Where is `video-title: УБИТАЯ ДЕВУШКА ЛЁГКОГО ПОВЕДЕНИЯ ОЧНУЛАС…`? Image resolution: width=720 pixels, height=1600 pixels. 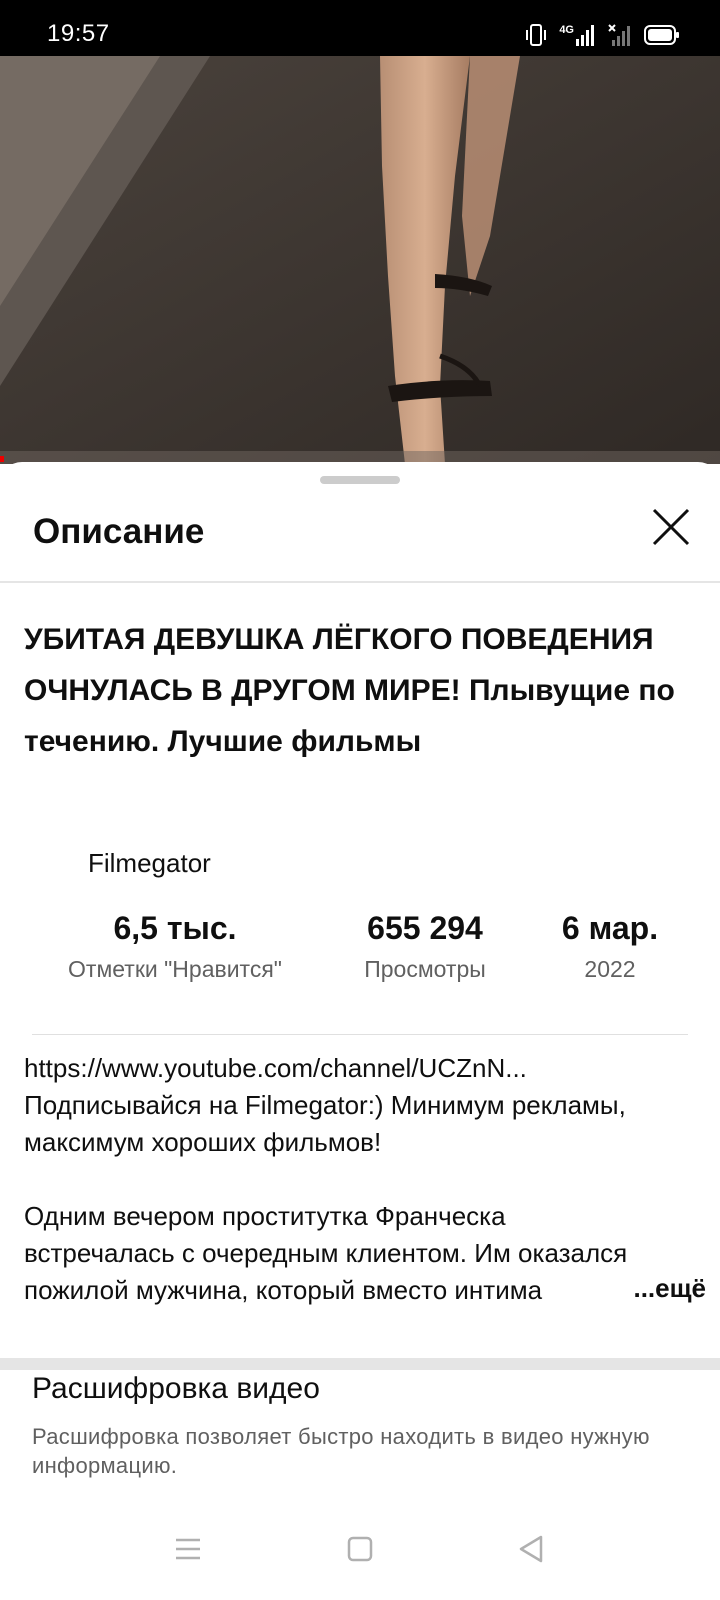
video-title: УБИТАЯ ДЕВУШКА ЛЁГКОГО ПОВЕДЕНИЯ ОЧНУЛАС… is located at coordinates (349, 690).